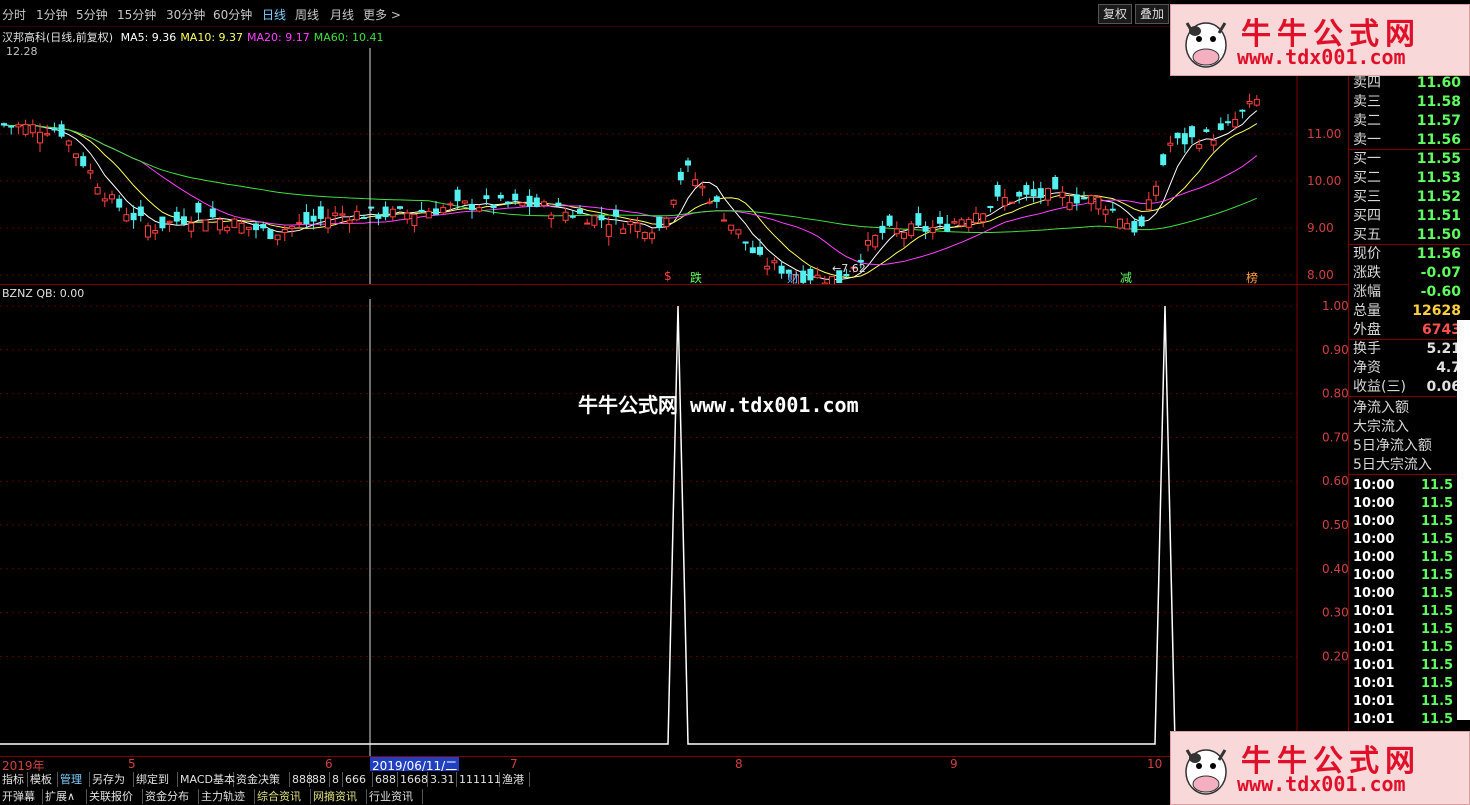 The image size is (1470, 805). Describe the element at coordinates (1367, 140) in the screenshot. I see `order-row-label: 卖一` at that location.